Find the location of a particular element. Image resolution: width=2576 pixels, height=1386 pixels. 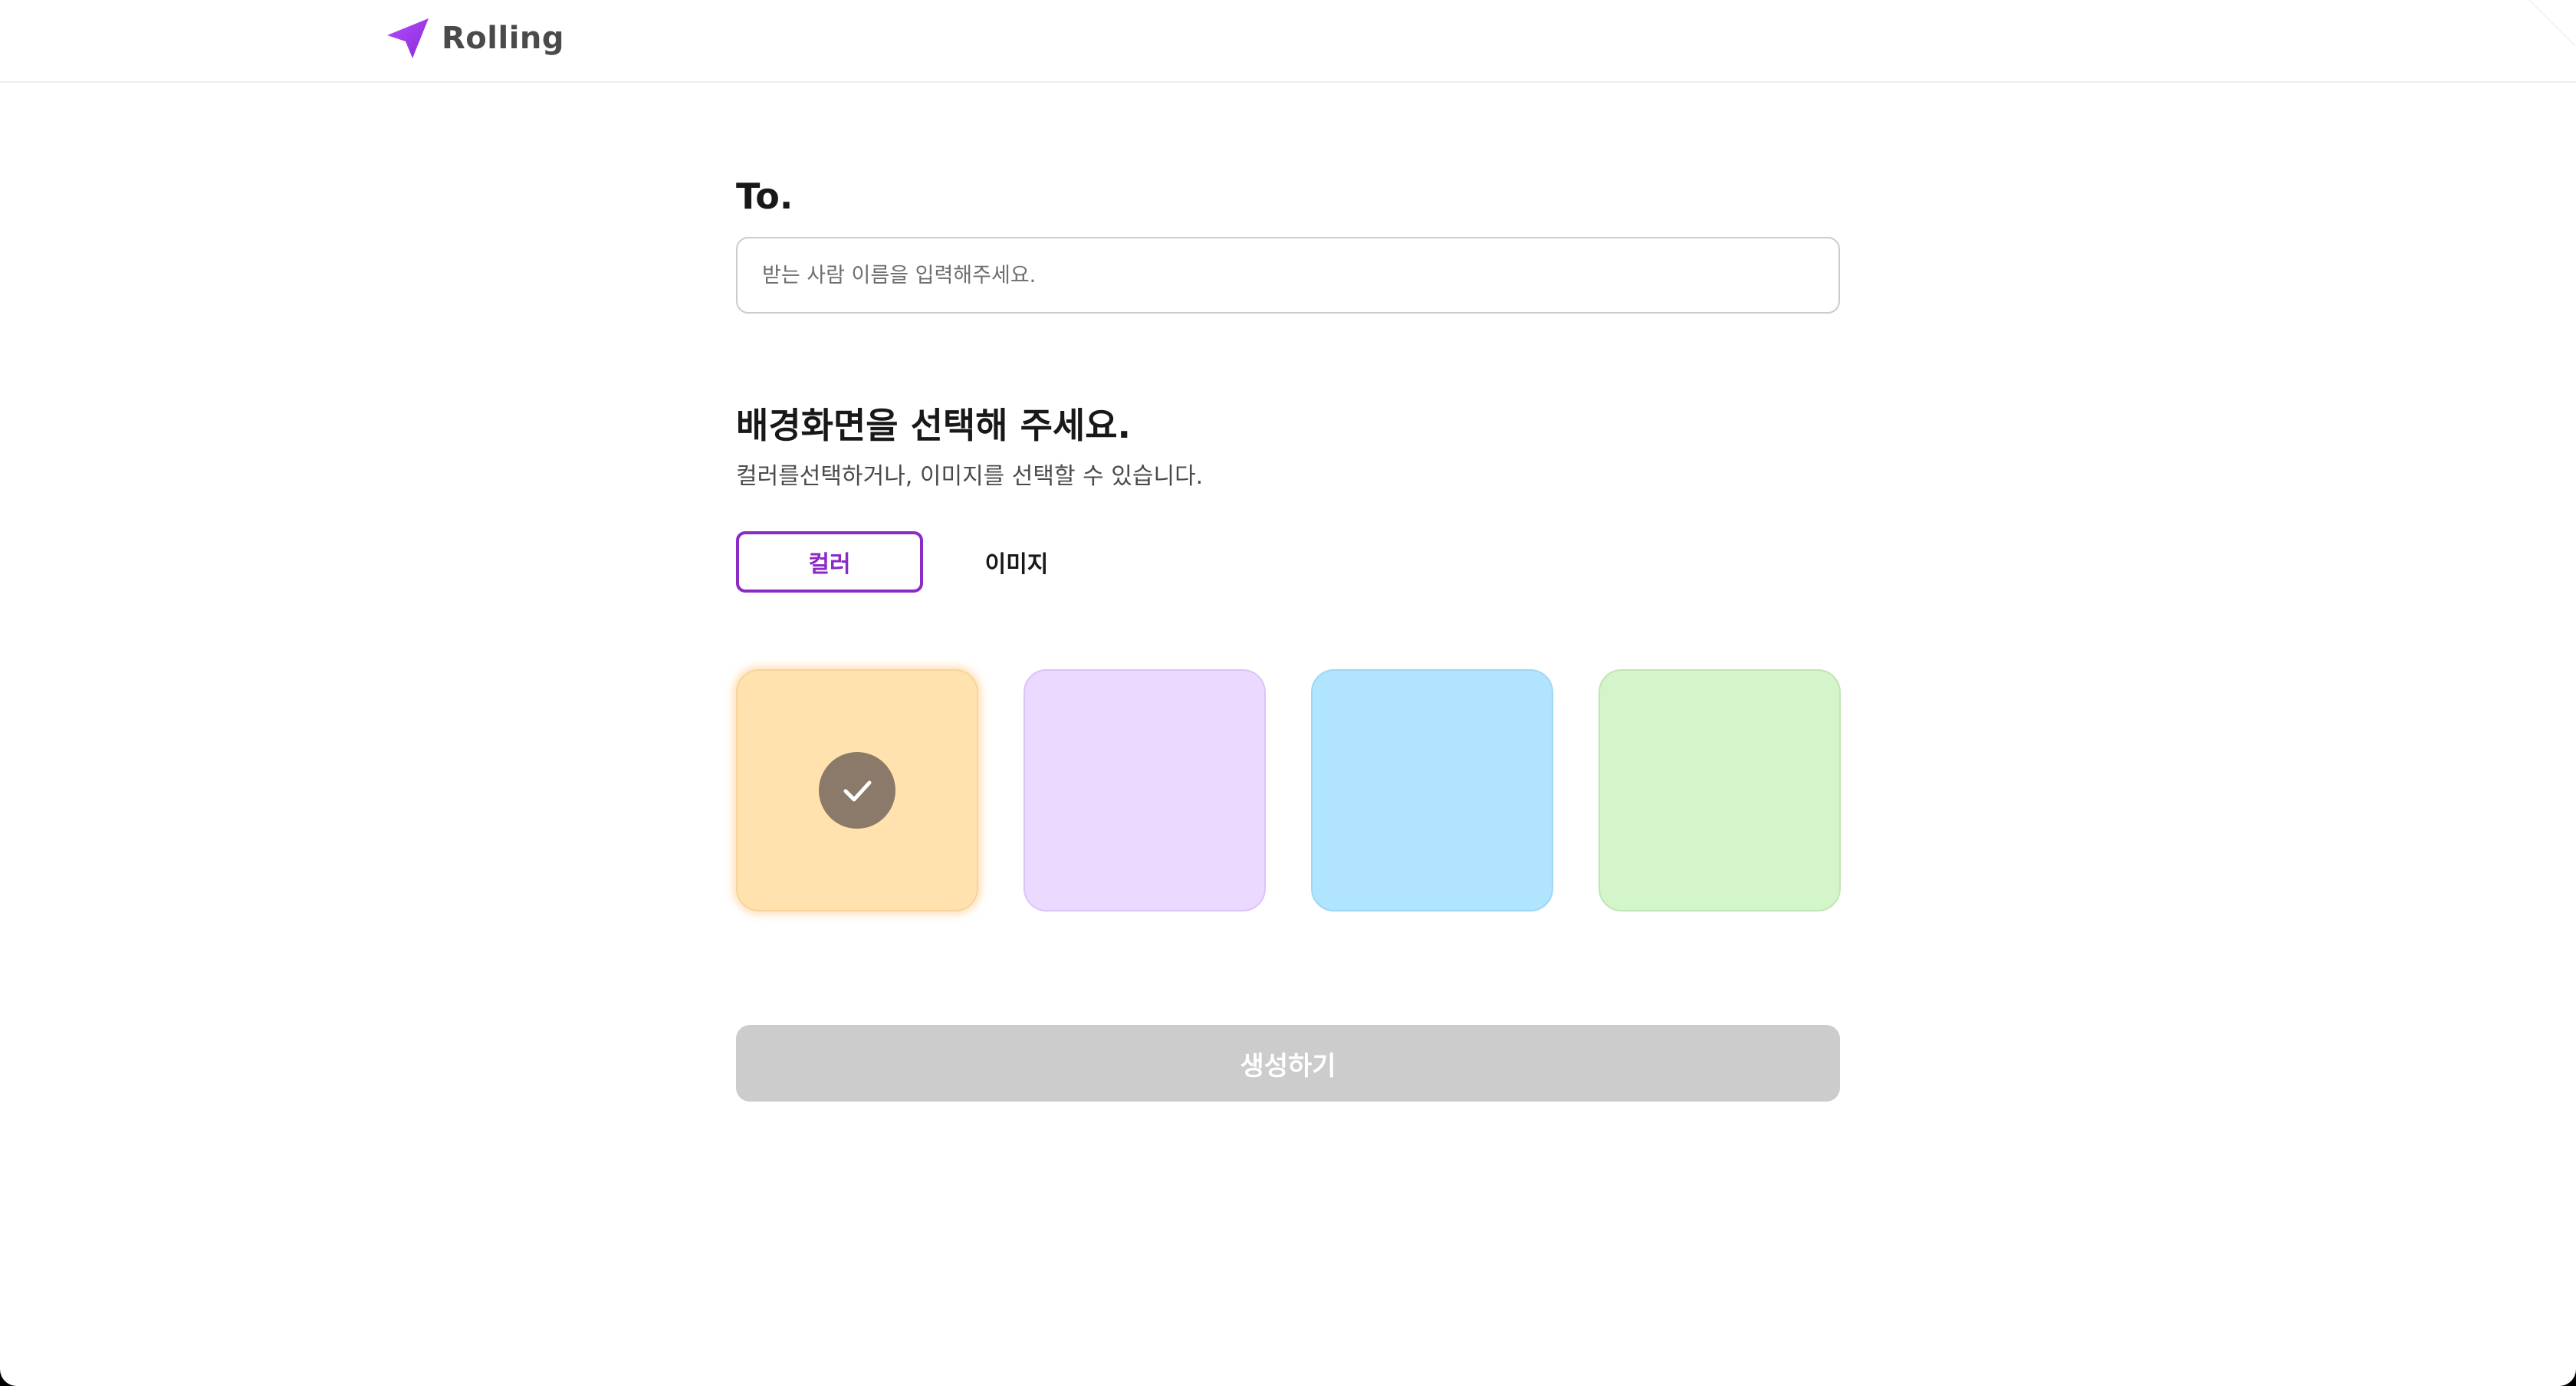

color-swatch-beige is located at coordinates (857, 790).